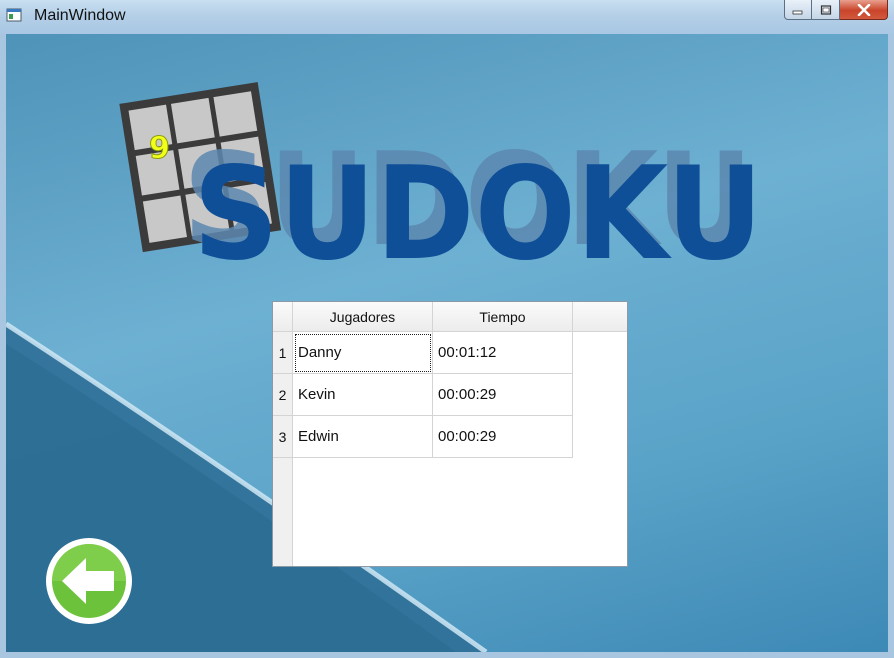 The width and height of the screenshot is (894, 658). What do you see at coordinates (283, 437) in the screenshot?
I see `row-header: 3` at bounding box center [283, 437].